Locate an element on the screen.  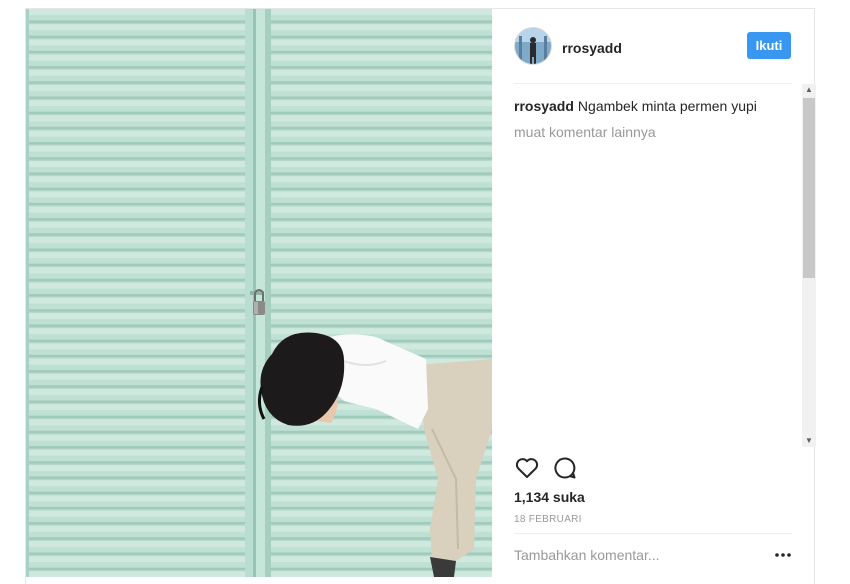
comments-scrollbar: ▲ ▼ is located at coordinates (809, 265).